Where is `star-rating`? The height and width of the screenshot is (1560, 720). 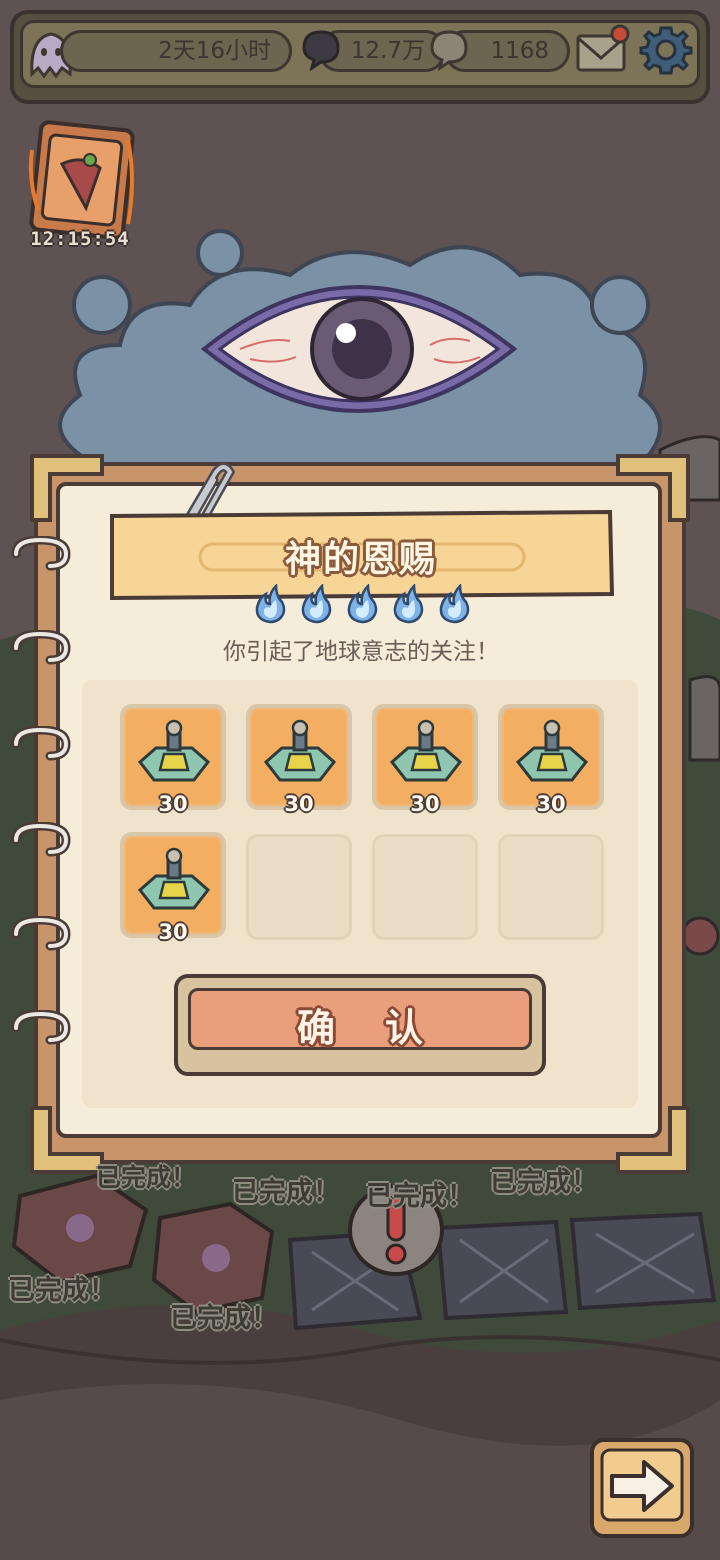
star-rating is located at coordinates (362, 604).